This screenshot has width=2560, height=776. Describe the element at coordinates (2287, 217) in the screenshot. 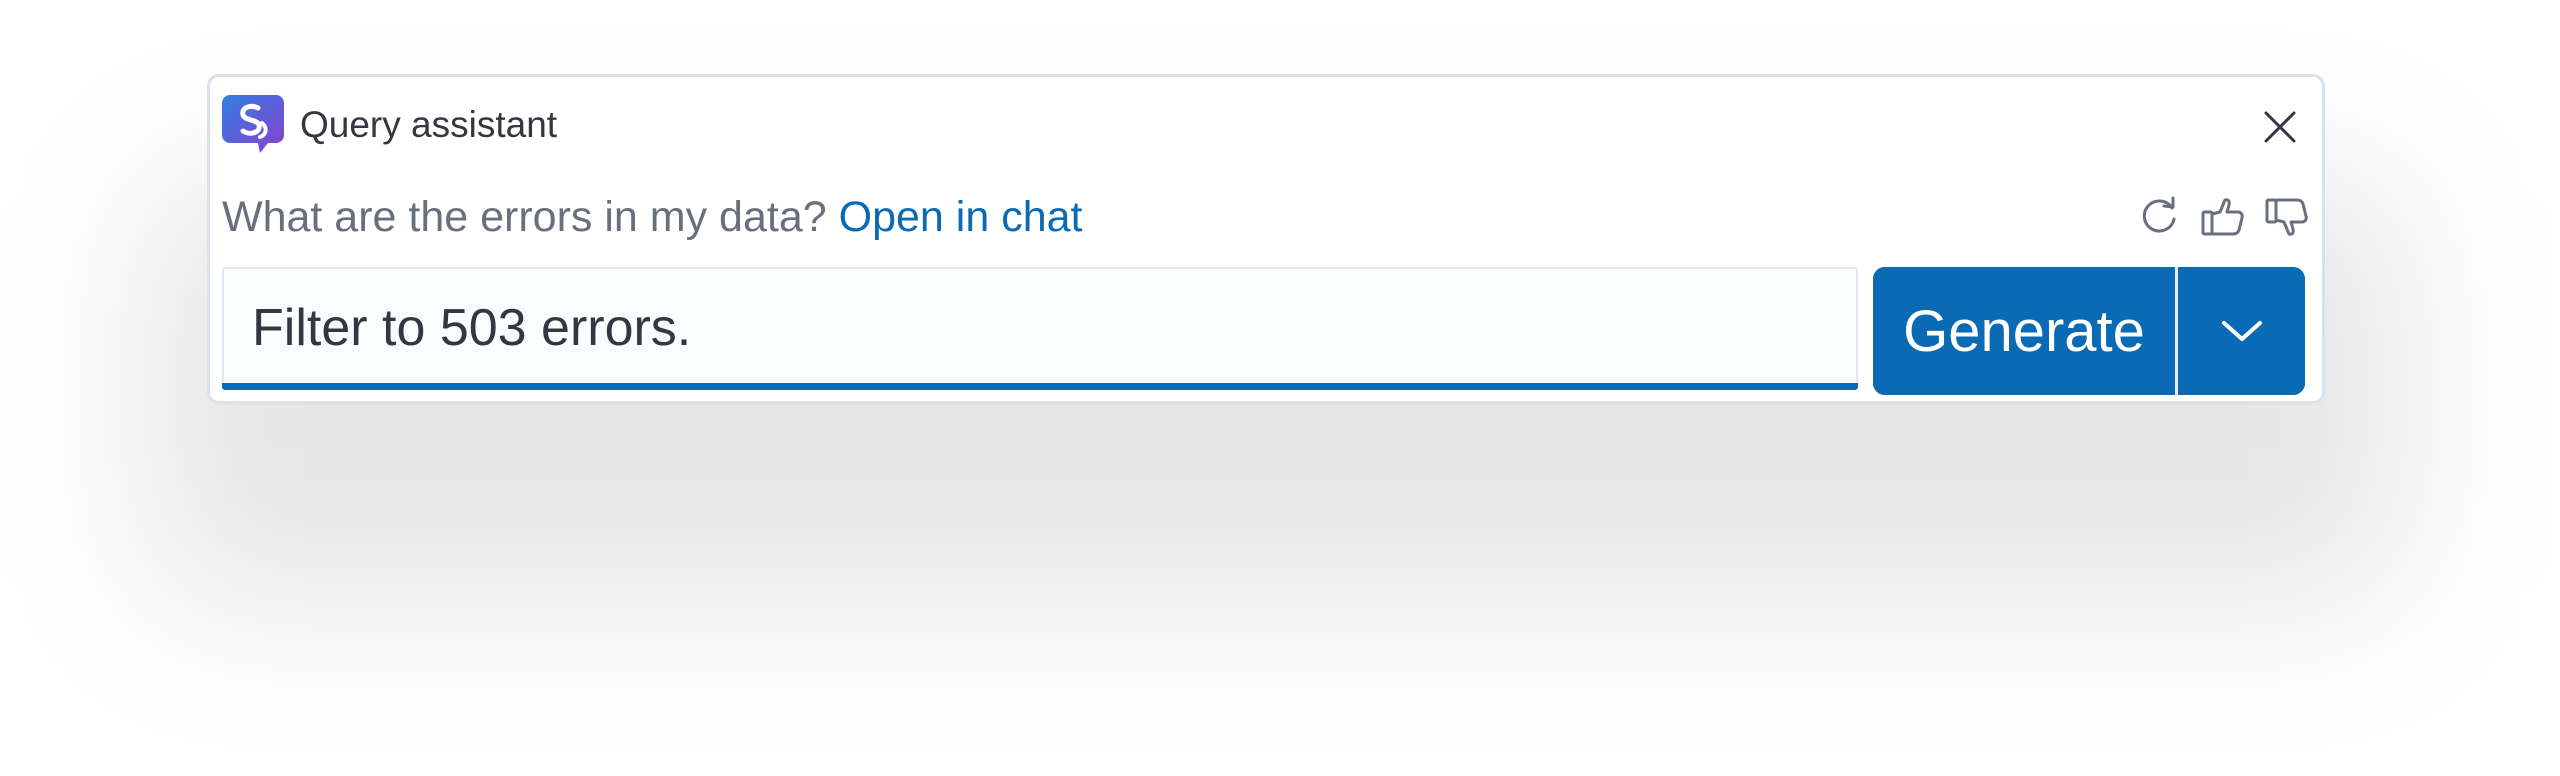

I see `thumbs-down-icon` at that location.